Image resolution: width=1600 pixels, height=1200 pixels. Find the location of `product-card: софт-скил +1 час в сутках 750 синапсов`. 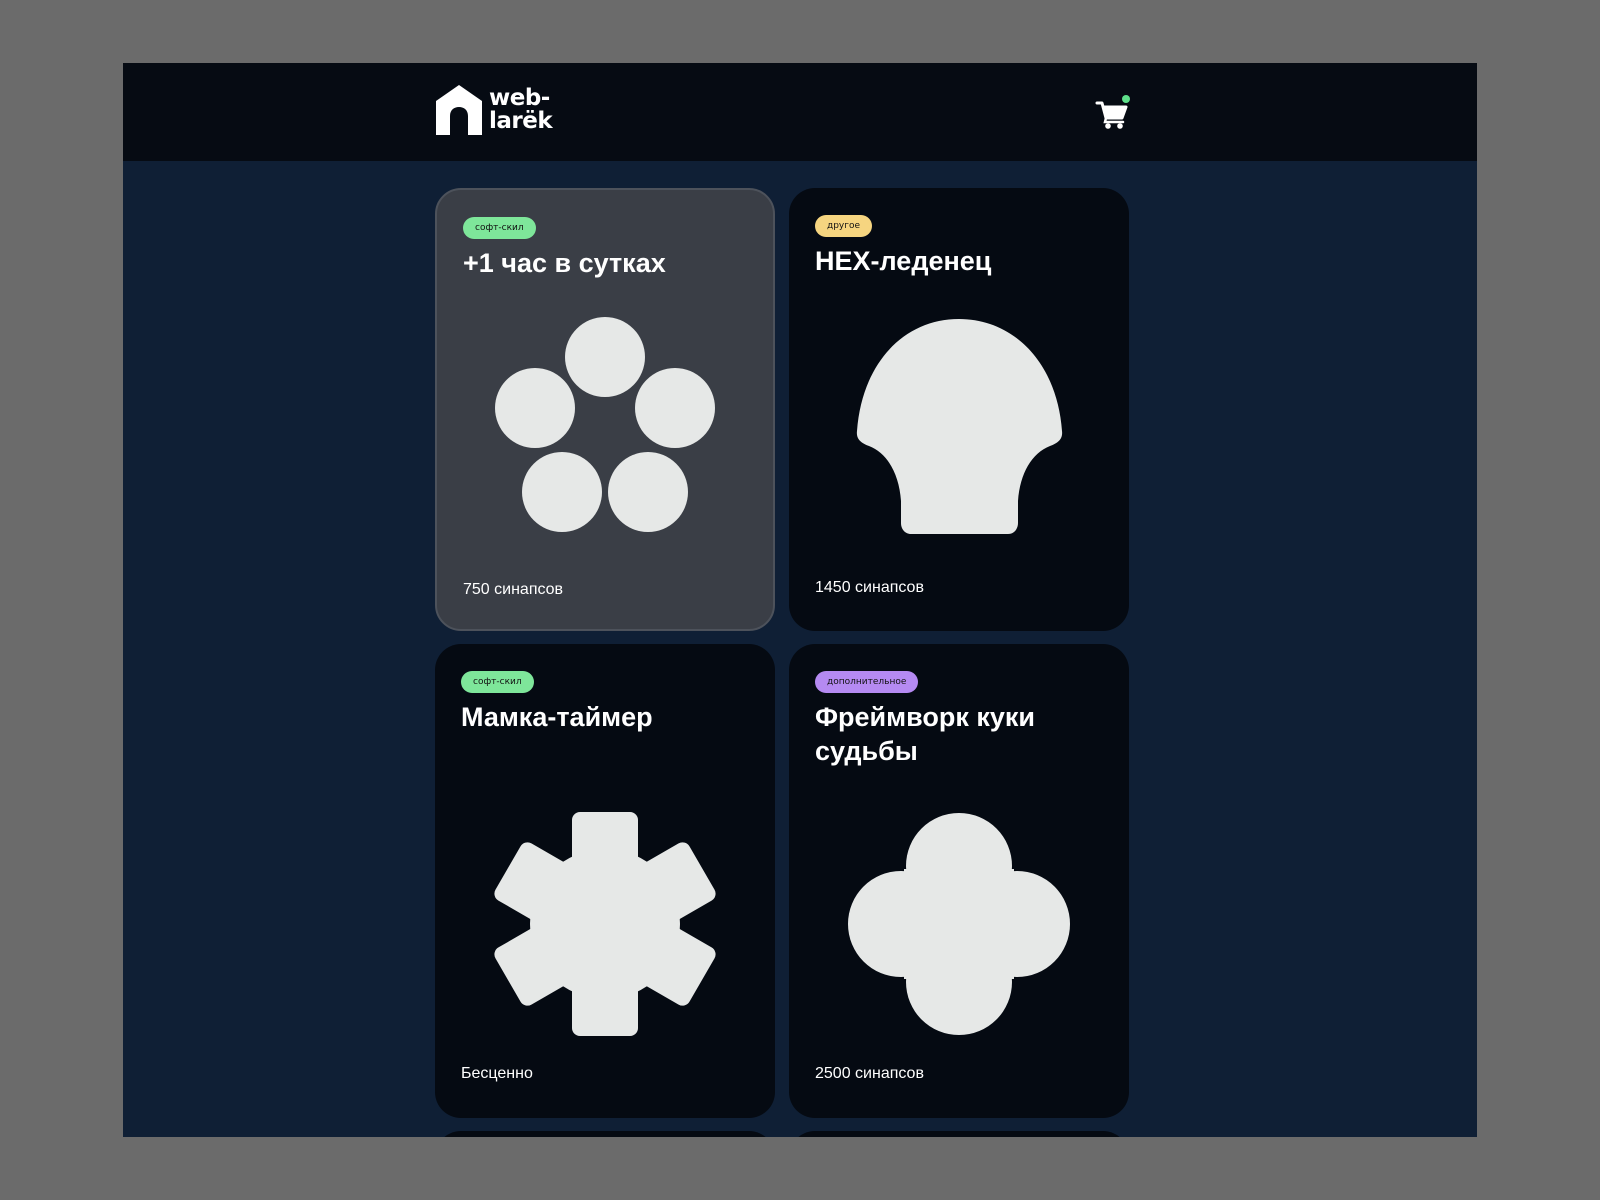

product-card: софт-скил +1 час в сутках 750 синапсов is located at coordinates (605, 409).